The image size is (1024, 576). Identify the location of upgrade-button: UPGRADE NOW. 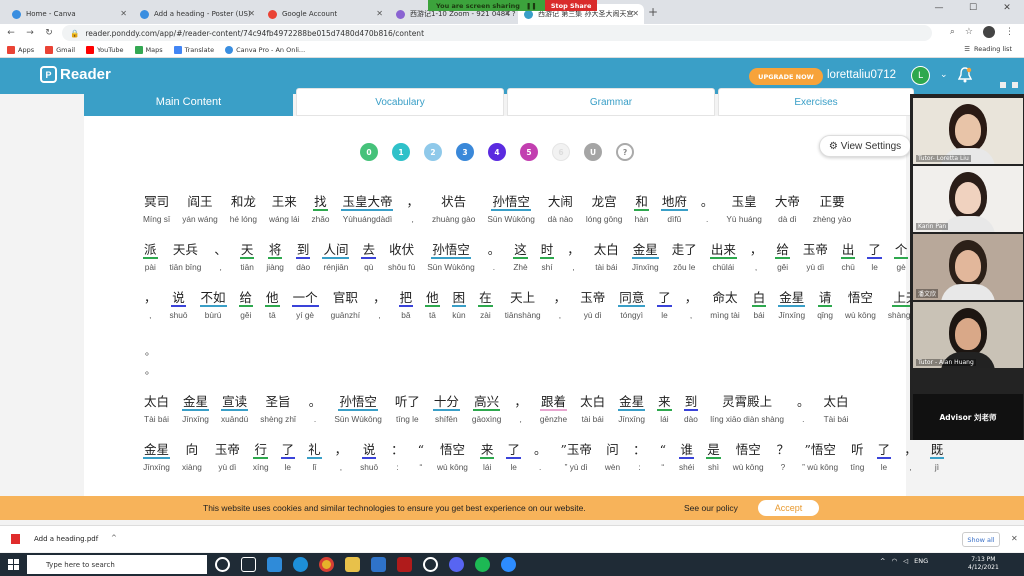
(786, 76).